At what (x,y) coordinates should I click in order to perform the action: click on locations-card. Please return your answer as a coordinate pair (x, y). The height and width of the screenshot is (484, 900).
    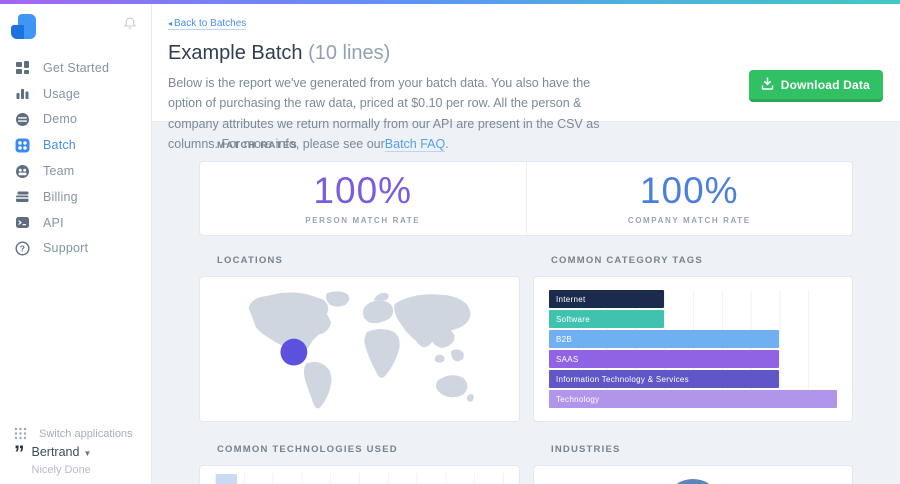
    Looking at the image, I should click on (359, 349).